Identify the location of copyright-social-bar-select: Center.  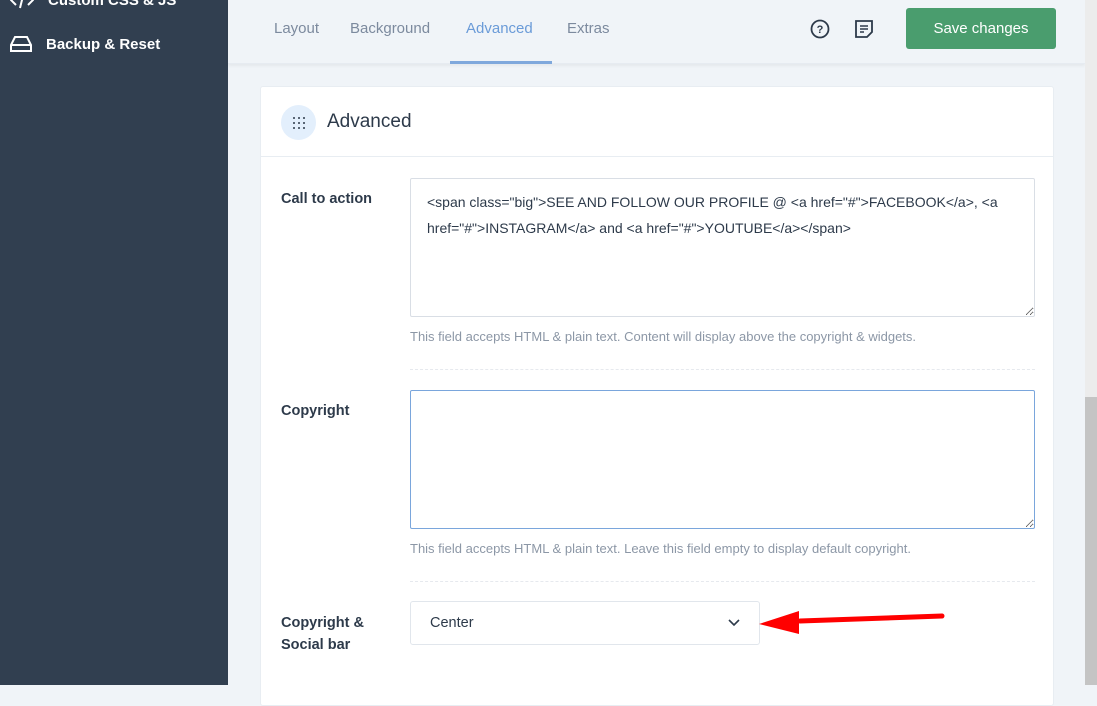
(585, 623).